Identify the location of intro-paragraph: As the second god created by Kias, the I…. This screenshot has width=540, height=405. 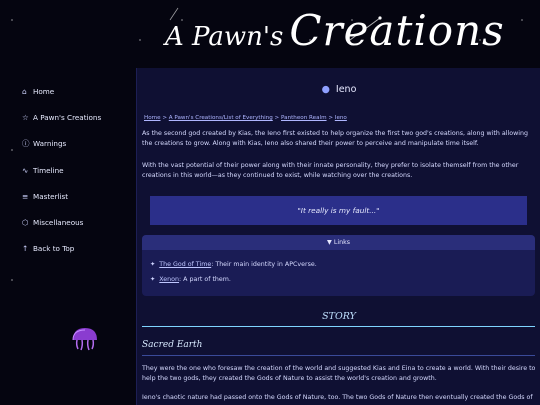
(335, 139).